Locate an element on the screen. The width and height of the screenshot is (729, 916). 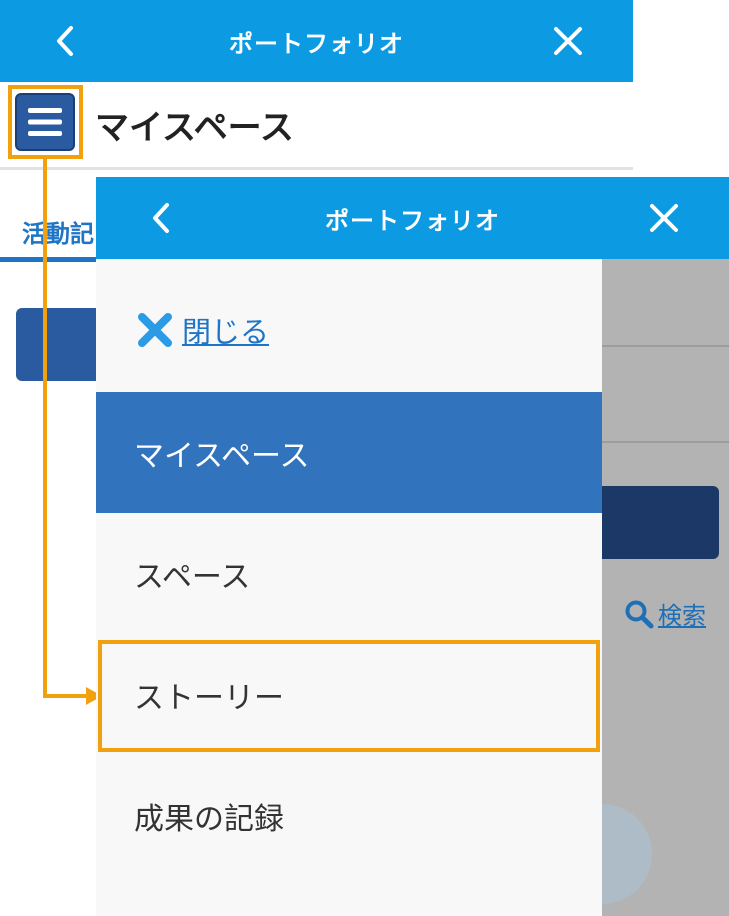
x-mark-icon is located at coordinates (155, 330).